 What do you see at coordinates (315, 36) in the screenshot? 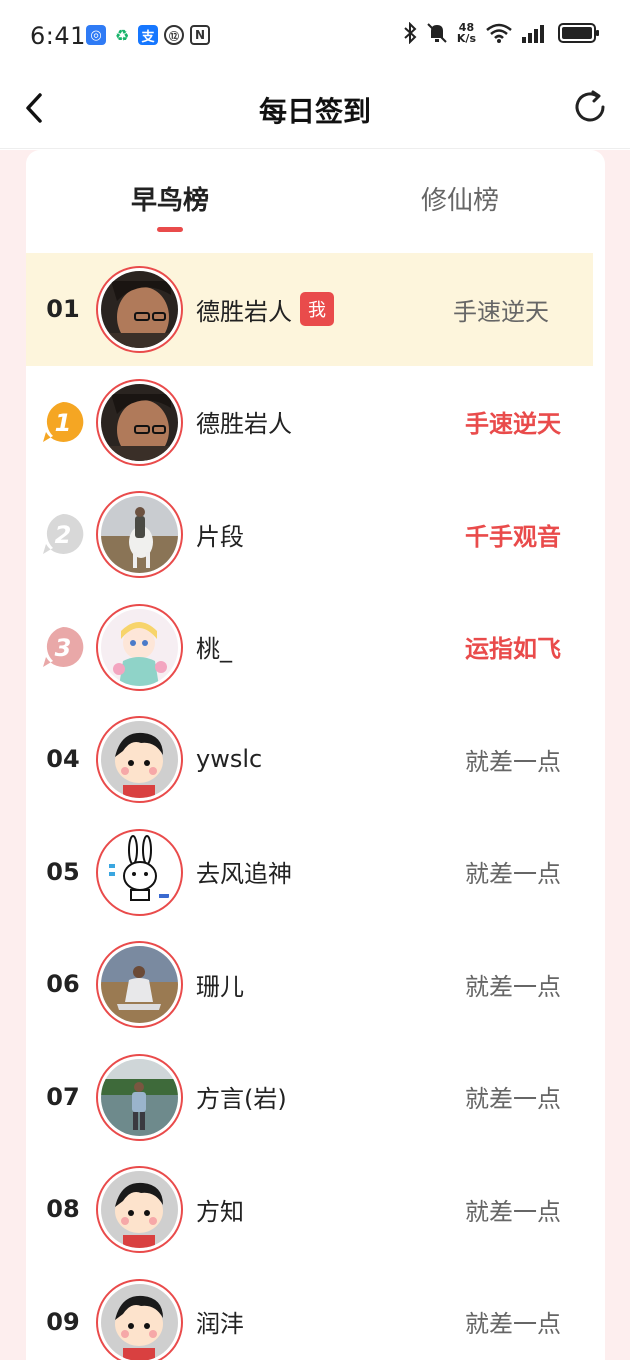
I see `status-bar: 6:41 ◎ ♻ 支 ⑫ N 48 K/s` at bounding box center [315, 36].